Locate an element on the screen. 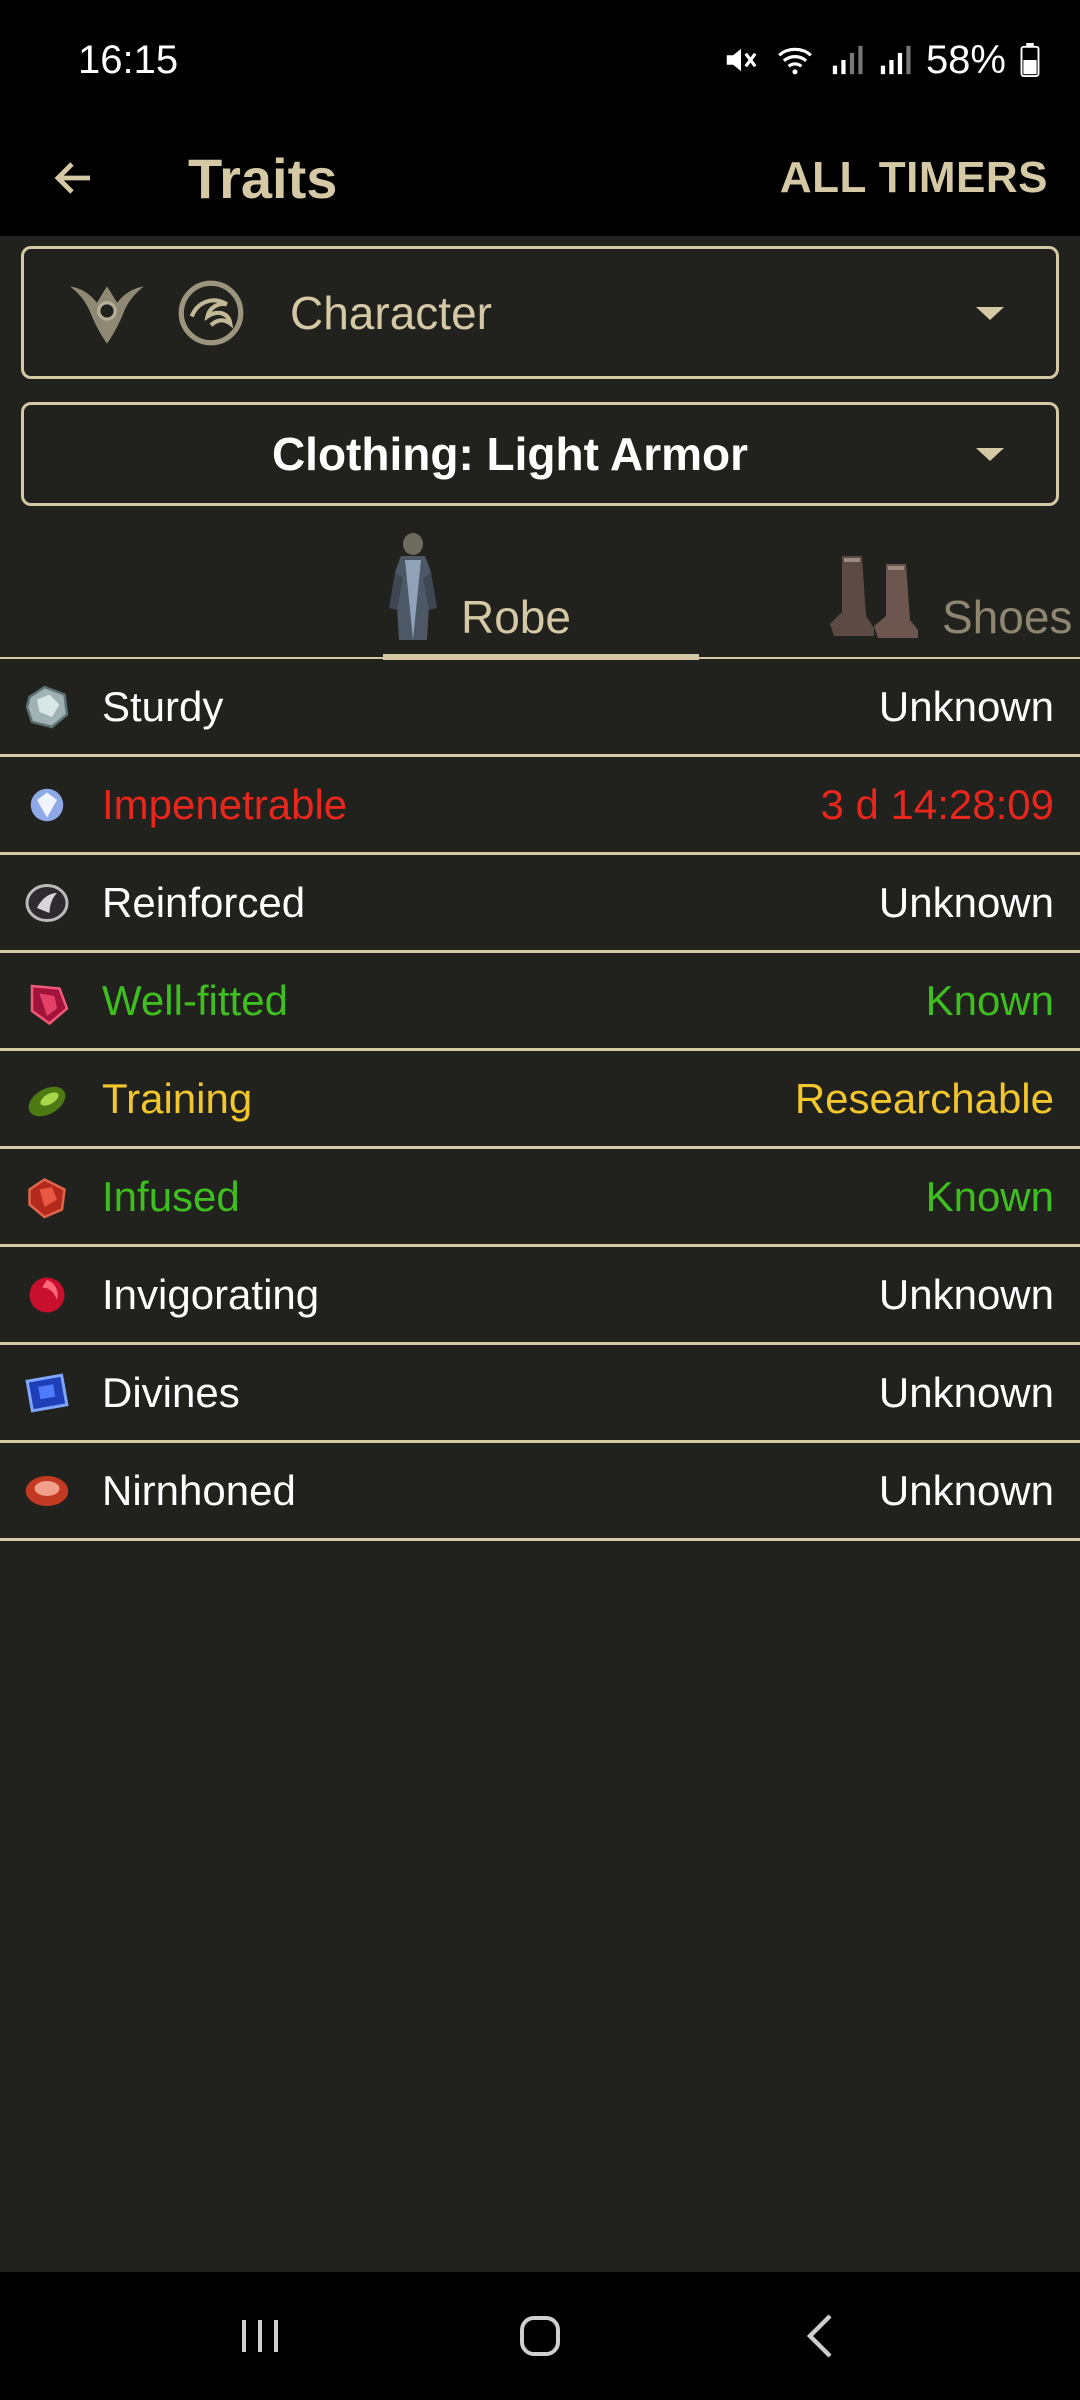 The image size is (1080, 2400). tab-shoes-label: Shoes is located at coordinates (1007, 617).